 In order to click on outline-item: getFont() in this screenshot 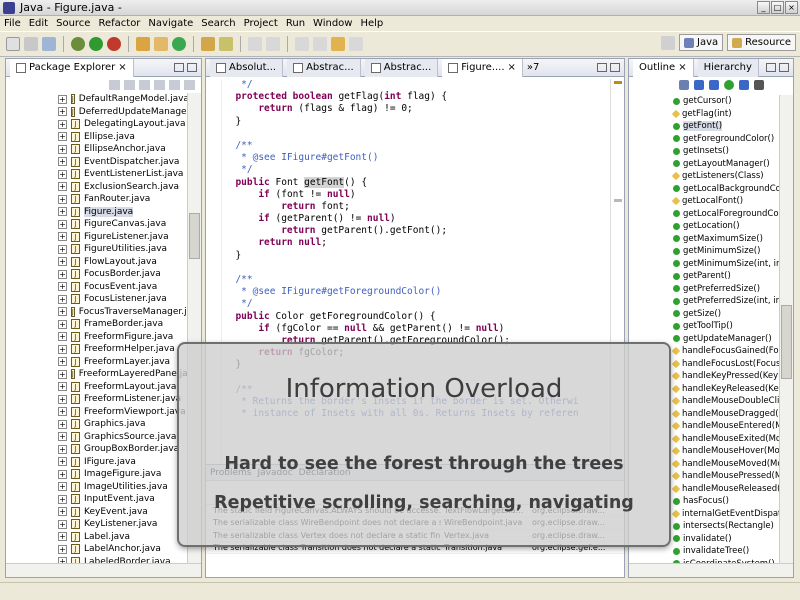, I will do `click(704, 126)`.